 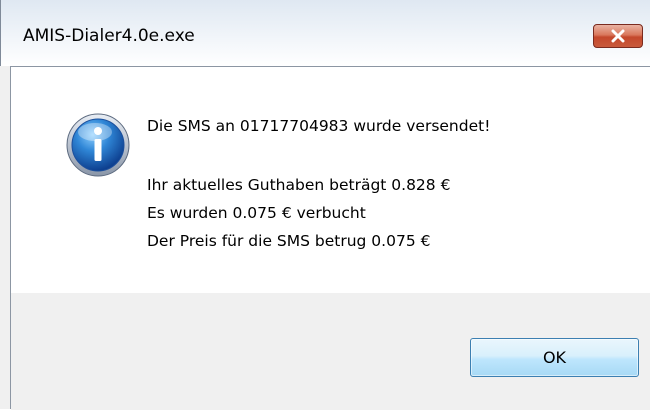 I want to click on close-button, so click(x=618, y=36).